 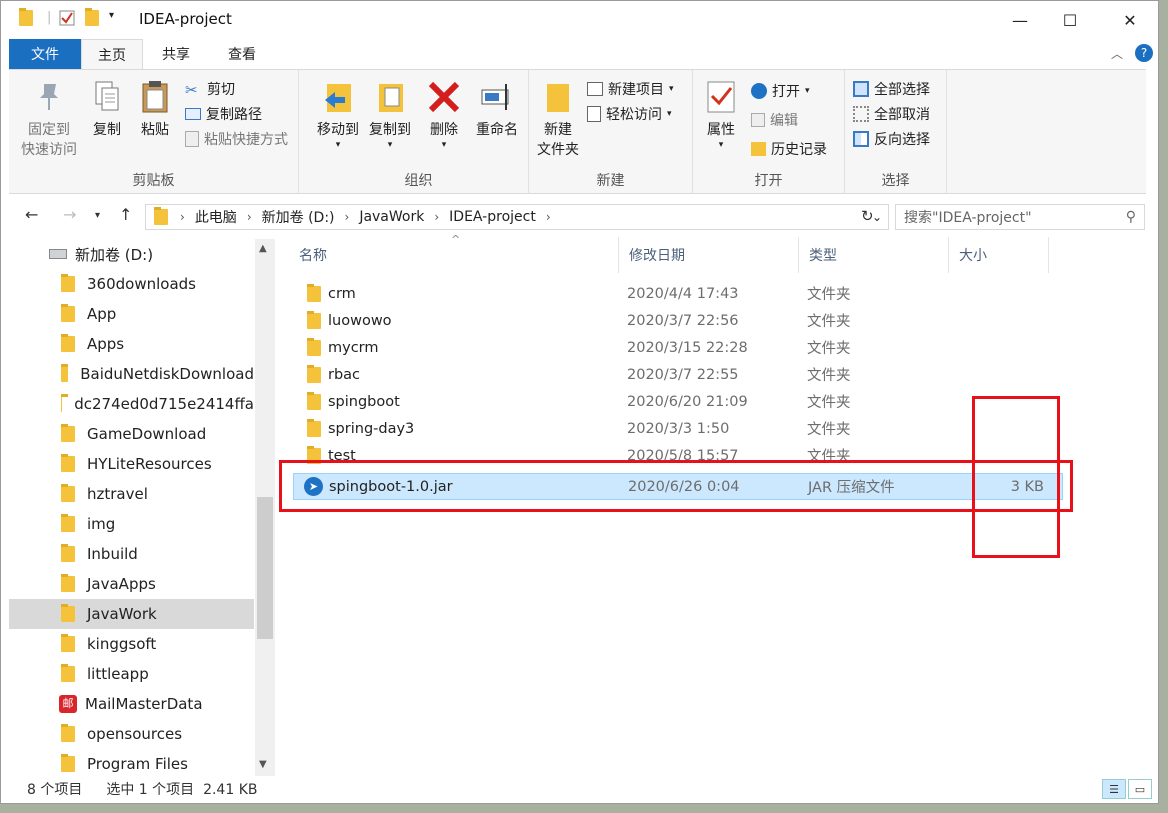 I want to click on paste-shortcut-button: 粘贴快捷方式, so click(x=236, y=139).